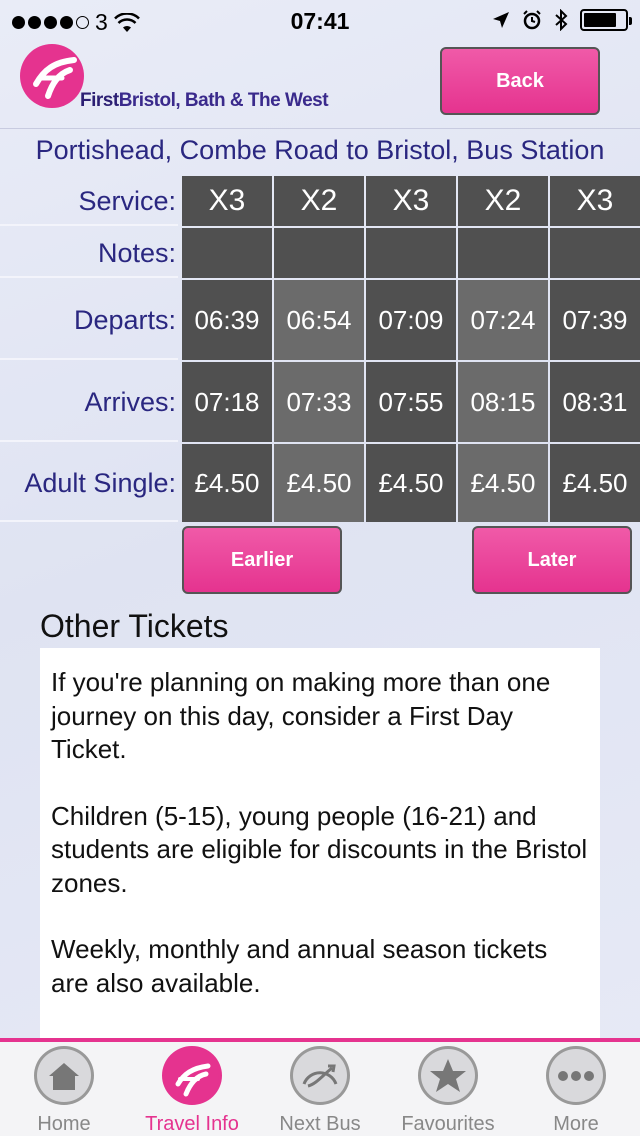 This screenshot has width=640, height=1136. What do you see at coordinates (89, 253) in the screenshot?
I see `row-label-notes: Notes:` at bounding box center [89, 253].